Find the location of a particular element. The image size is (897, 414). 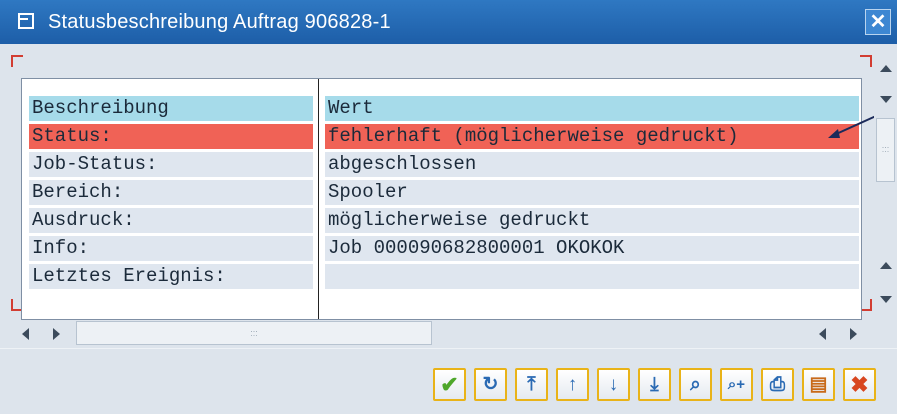

row-value: fehlerhaft (möglicherweise gedruckt) is located at coordinates (592, 136).